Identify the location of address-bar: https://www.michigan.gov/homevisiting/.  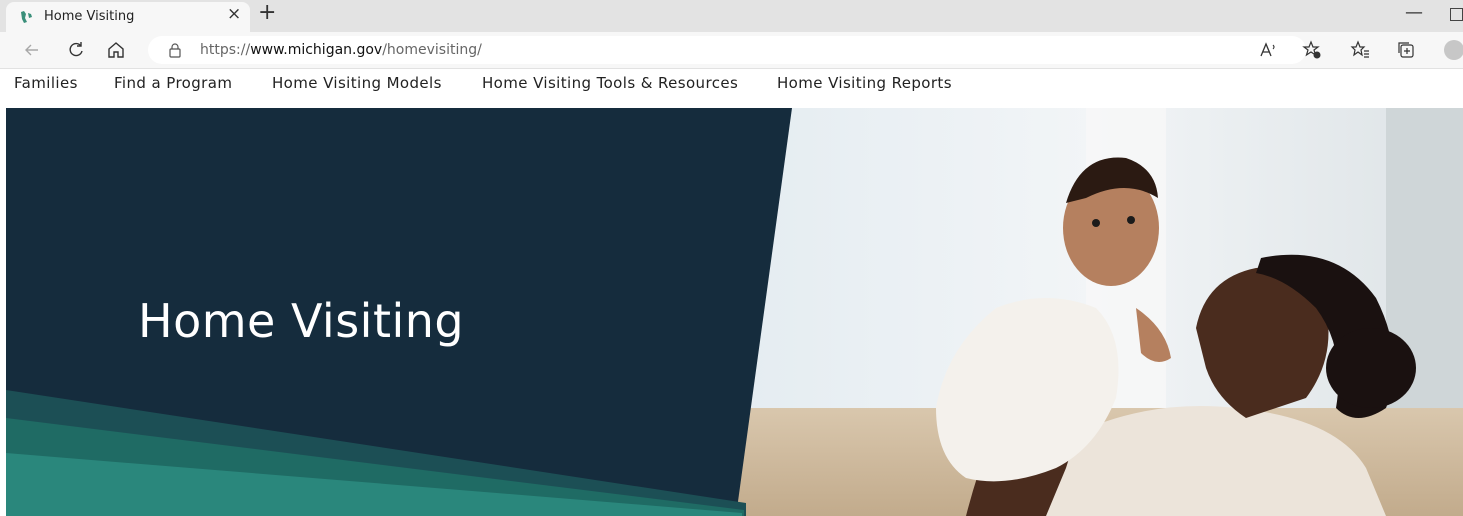
(727, 50).